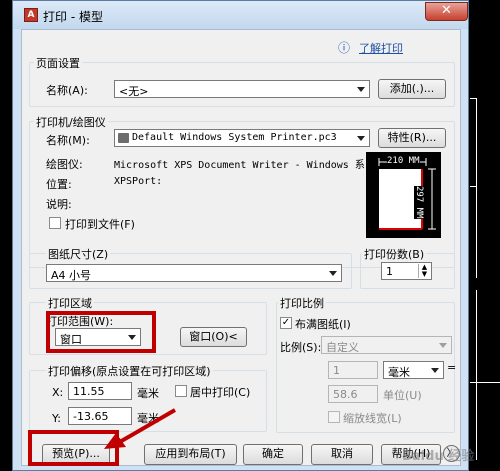 The image size is (500, 471). What do you see at coordinates (273, 454) in the screenshot?
I see `ok-button: 确定` at bounding box center [273, 454].